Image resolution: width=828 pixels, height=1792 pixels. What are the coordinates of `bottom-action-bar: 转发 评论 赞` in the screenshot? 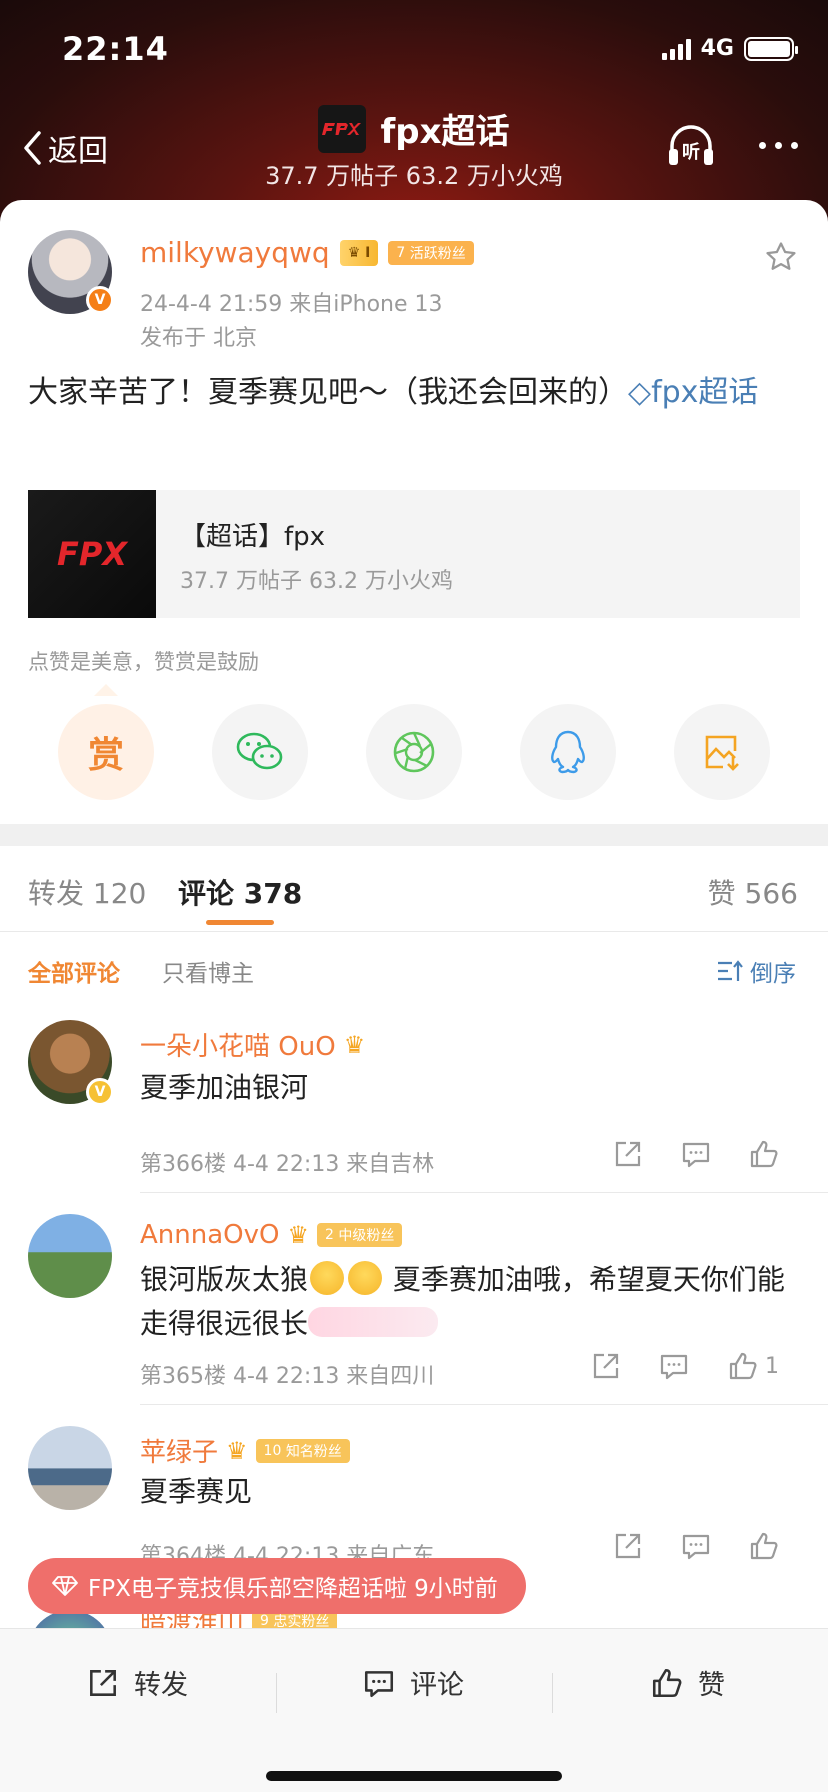 It's located at (414, 1710).